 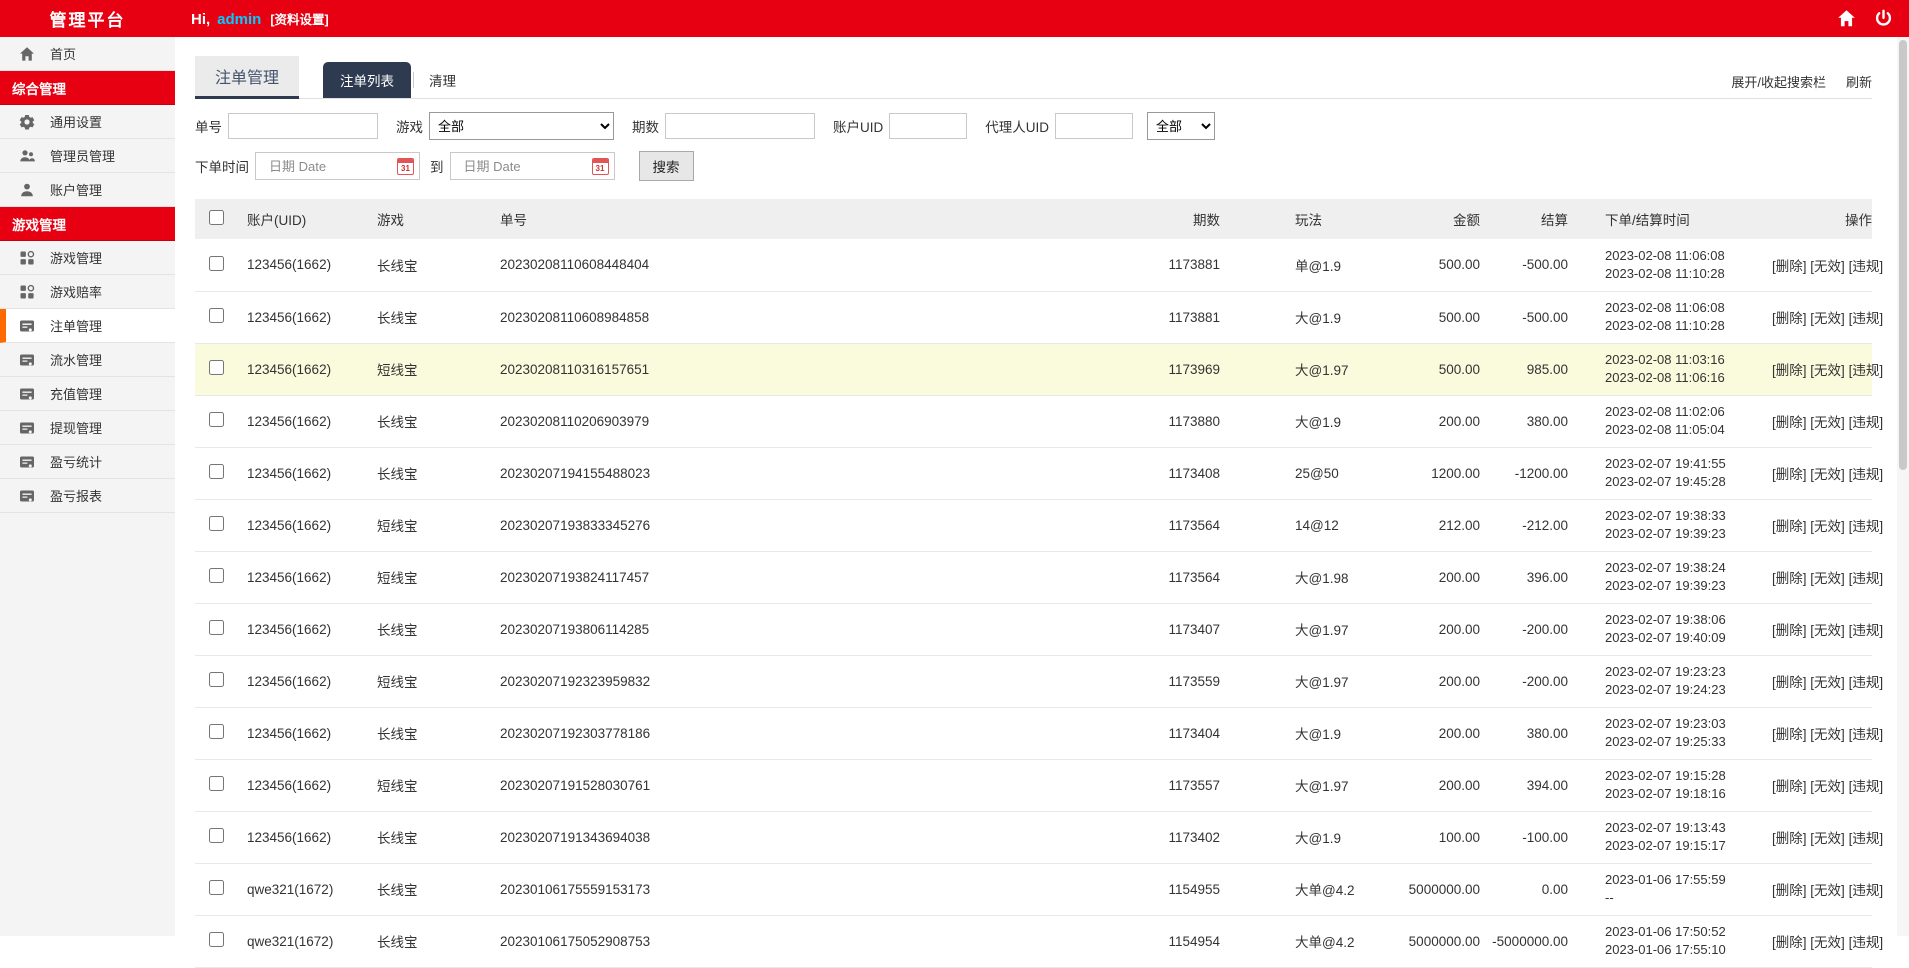 What do you see at coordinates (367, 80) in the screenshot?
I see `tab-order-list: 注单列表` at bounding box center [367, 80].